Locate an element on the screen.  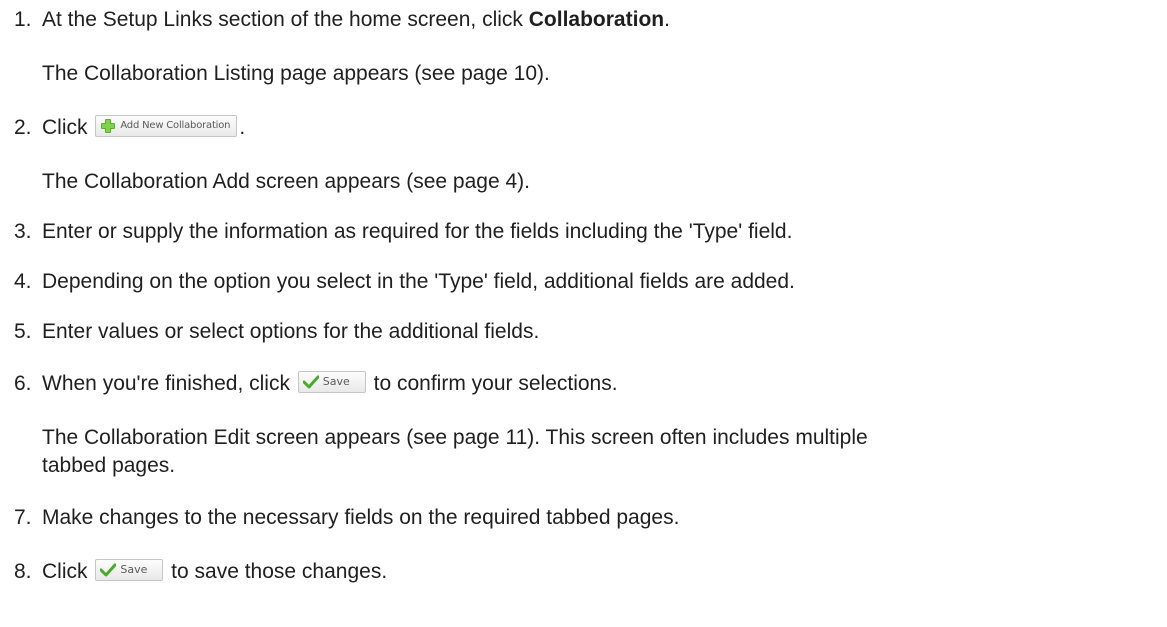
step-6-result-line-2: tabbed pages. is located at coordinates (109, 465).